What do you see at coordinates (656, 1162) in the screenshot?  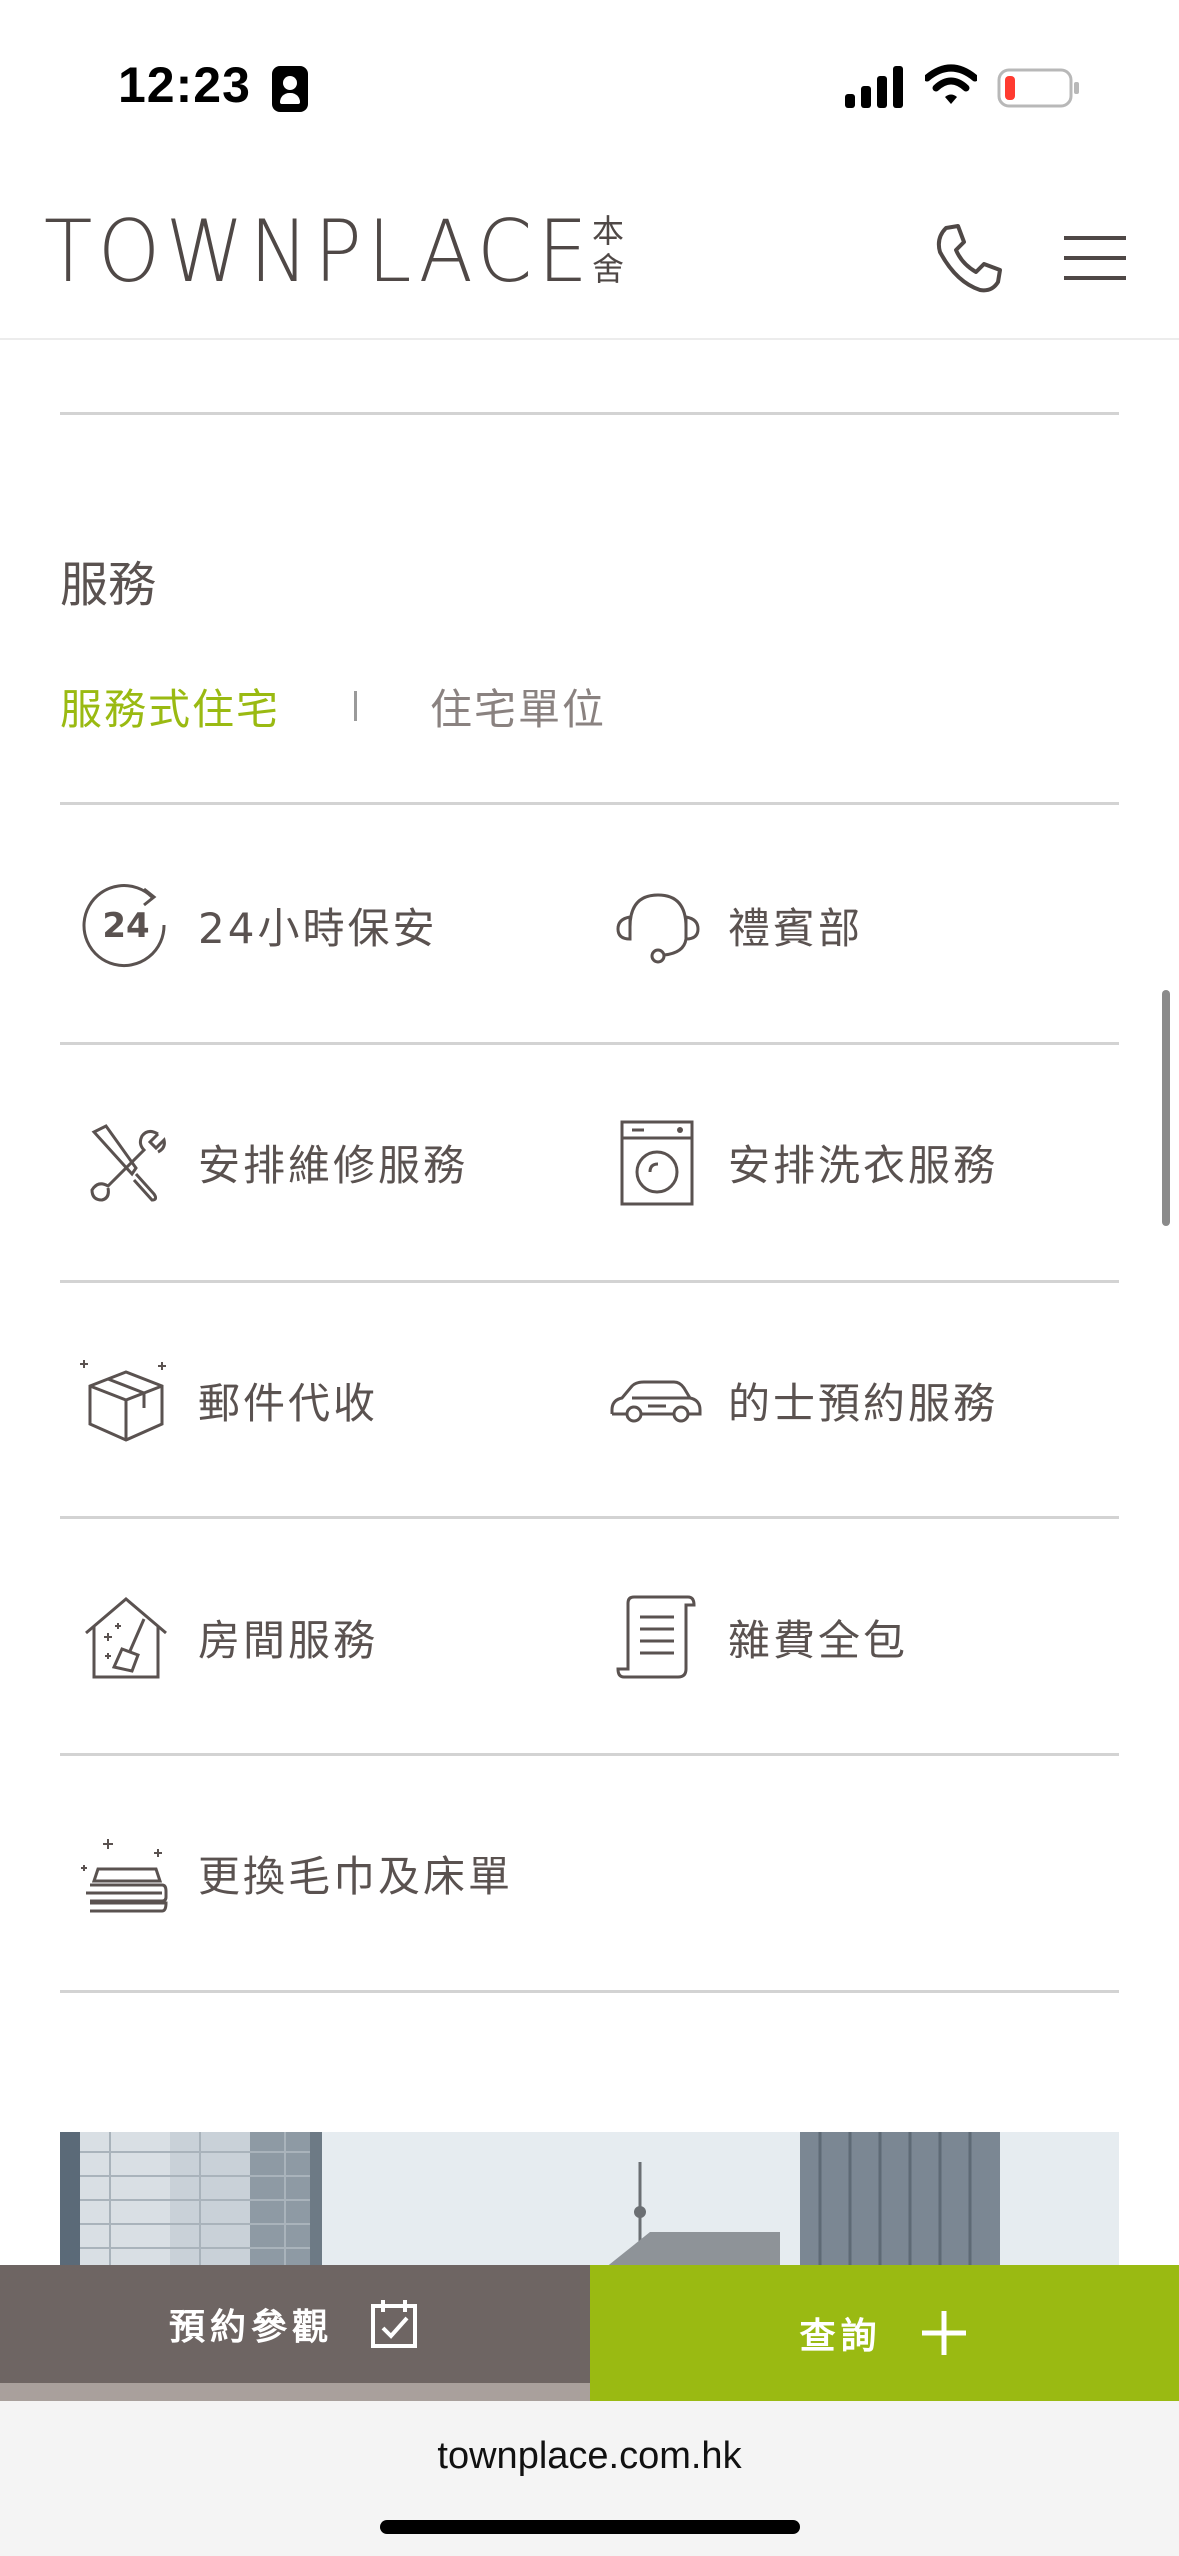 I see `washing-machine-icon` at bounding box center [656, 1162].